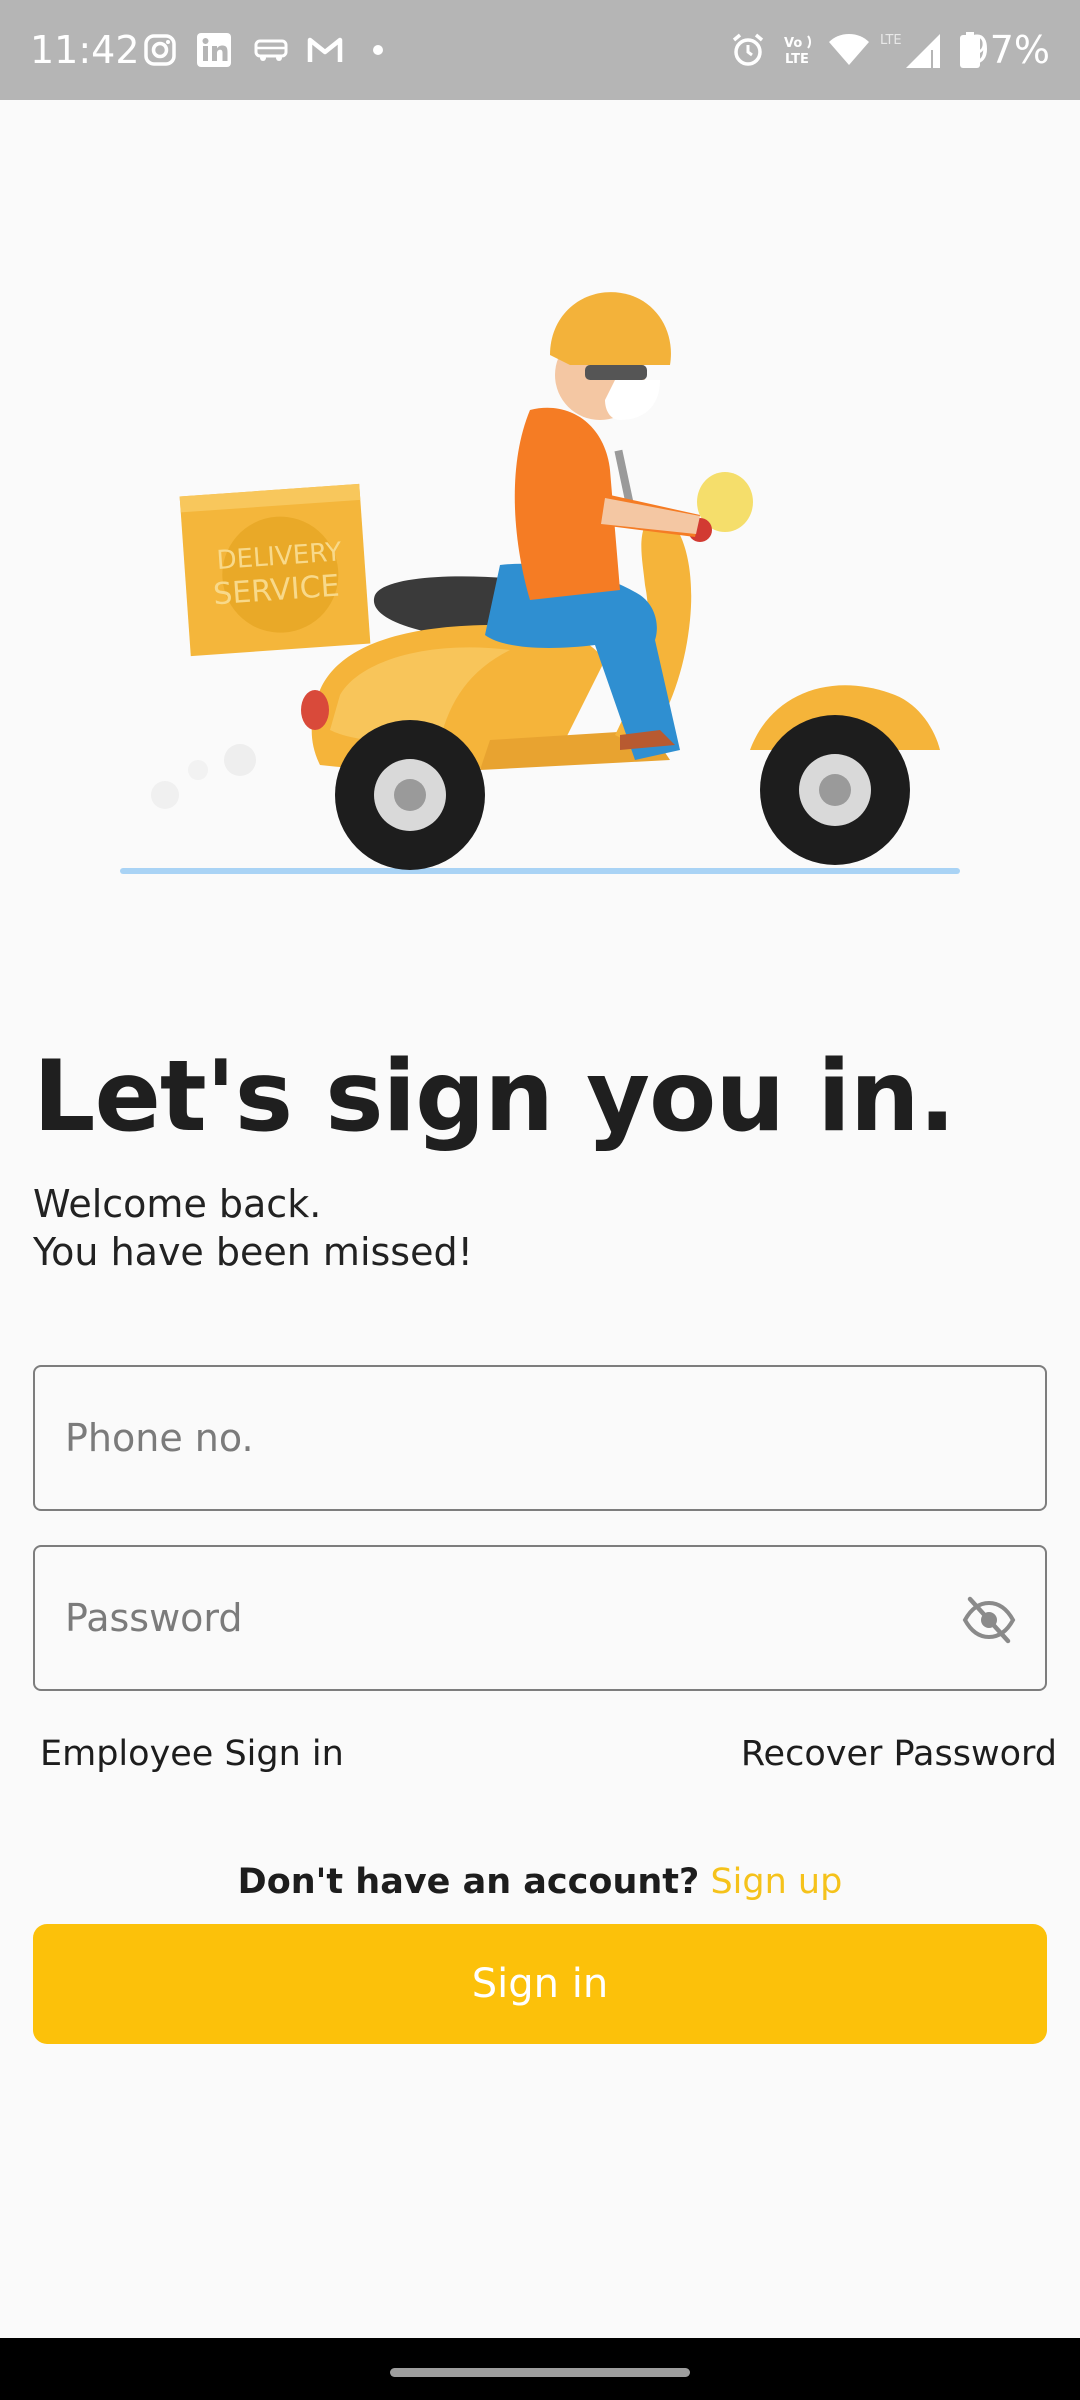  I want to click on subtitle-line2: You have been missed!, so click(253, 1252).